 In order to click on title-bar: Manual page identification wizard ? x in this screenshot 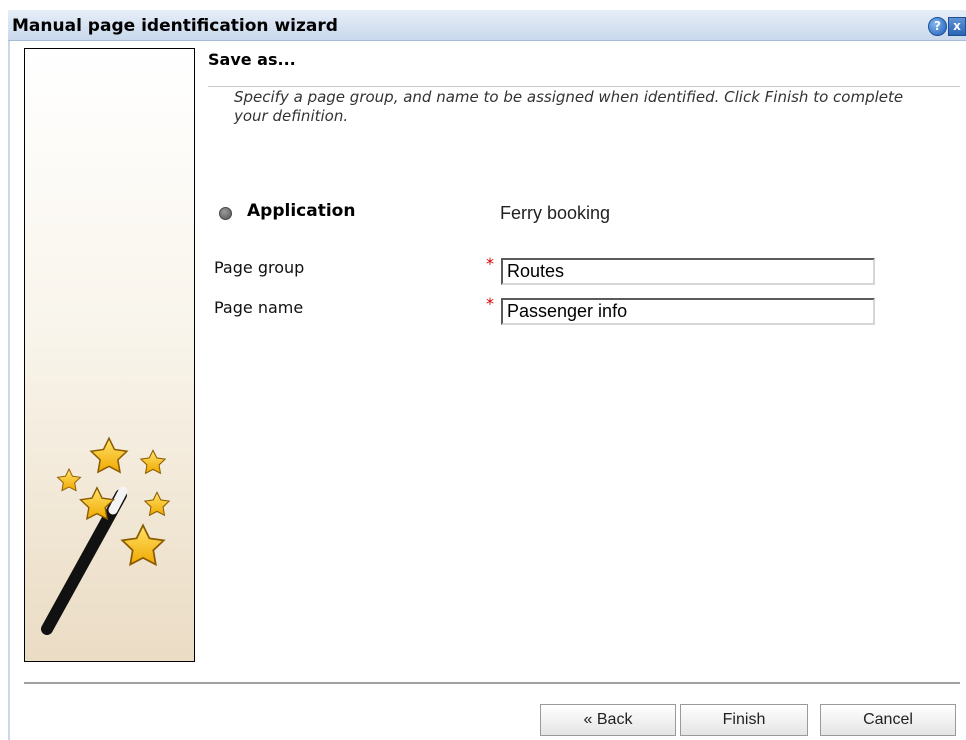, I will do `click(487, 25)`.